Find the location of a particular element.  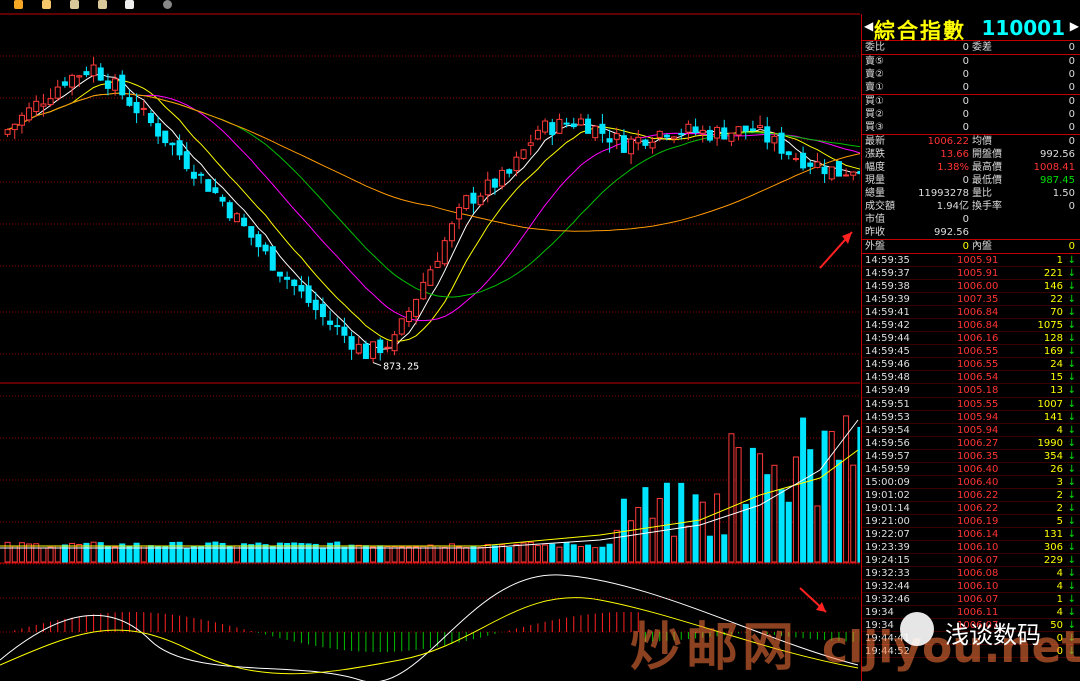

tick-row: 19:34 1006.11 4 ↓ is located at coordinates (971, 613).